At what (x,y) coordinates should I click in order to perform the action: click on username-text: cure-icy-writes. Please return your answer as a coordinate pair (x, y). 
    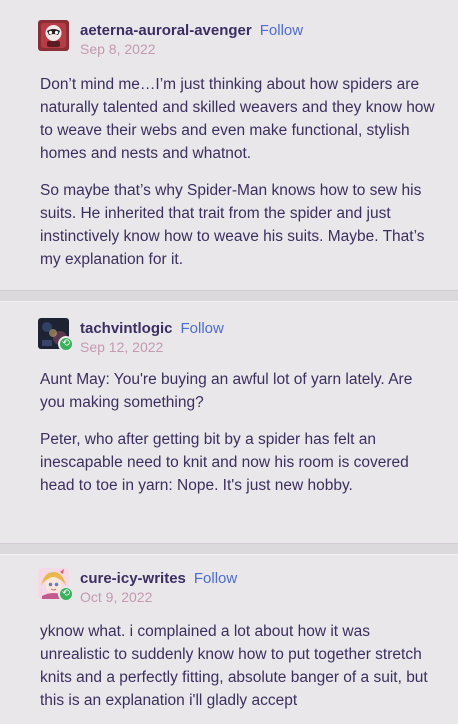
    Looking at the image, I should click on (133, 578).